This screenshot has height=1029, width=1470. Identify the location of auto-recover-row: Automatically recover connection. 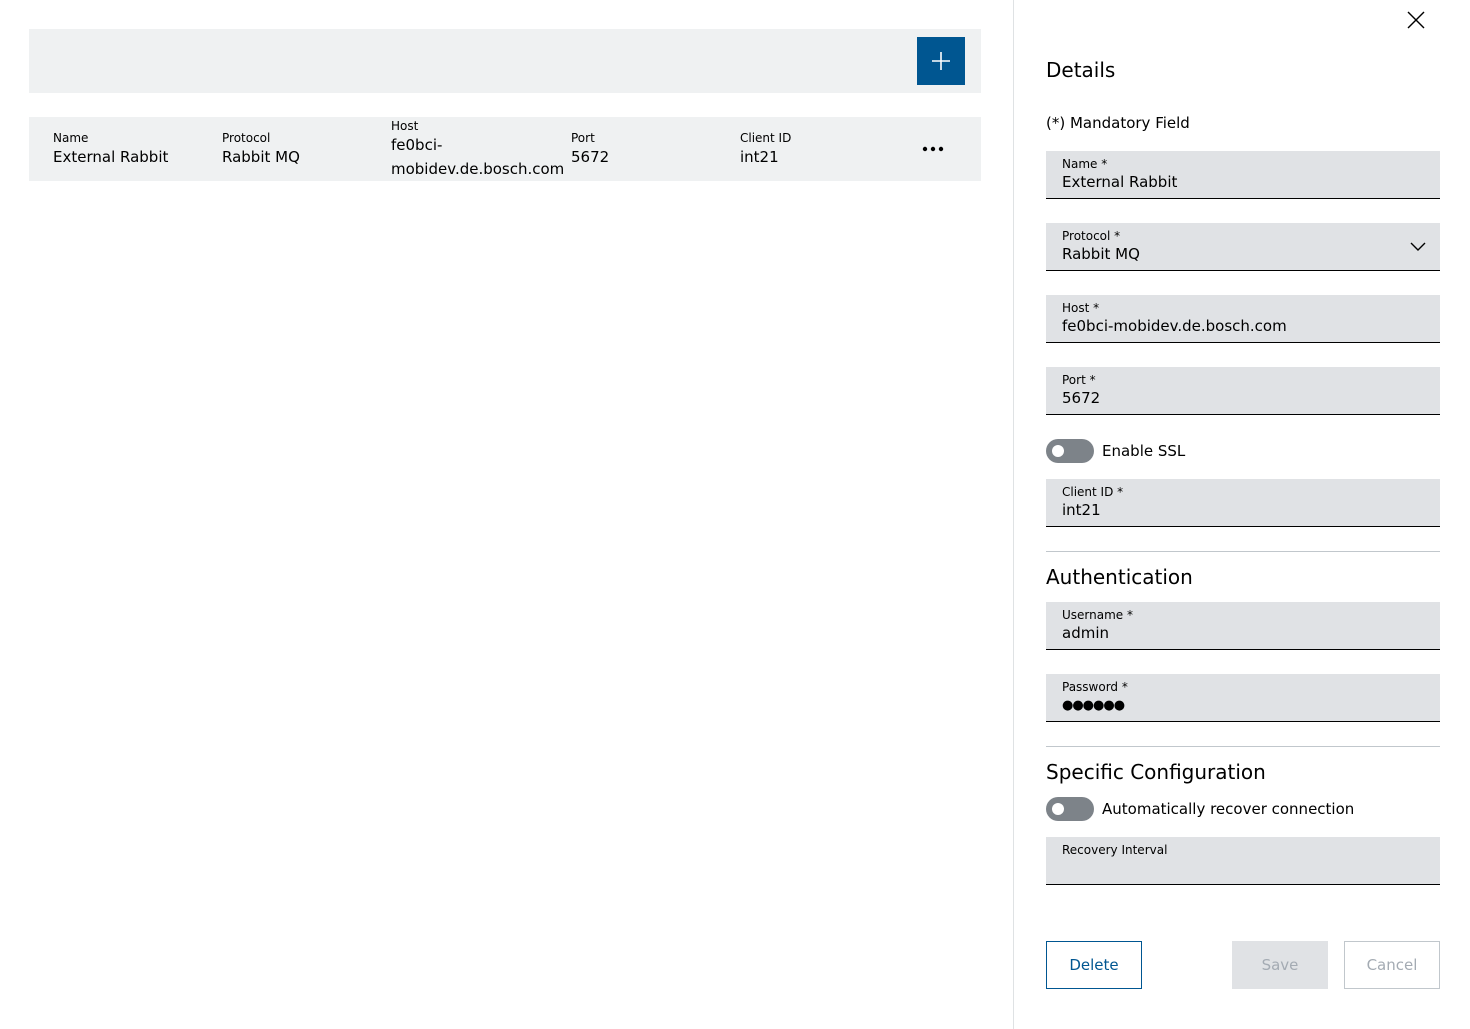
(1200, 809).